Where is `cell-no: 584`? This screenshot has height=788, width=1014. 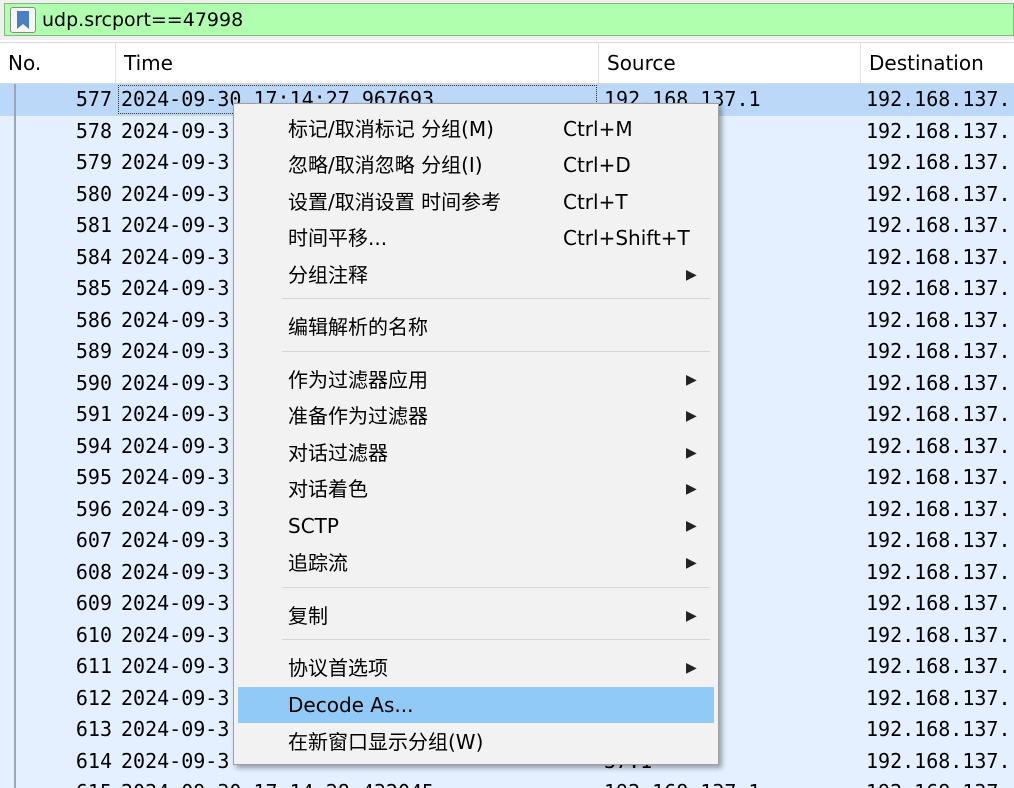
cell-no: 584 is located at coordinates (93, 256).